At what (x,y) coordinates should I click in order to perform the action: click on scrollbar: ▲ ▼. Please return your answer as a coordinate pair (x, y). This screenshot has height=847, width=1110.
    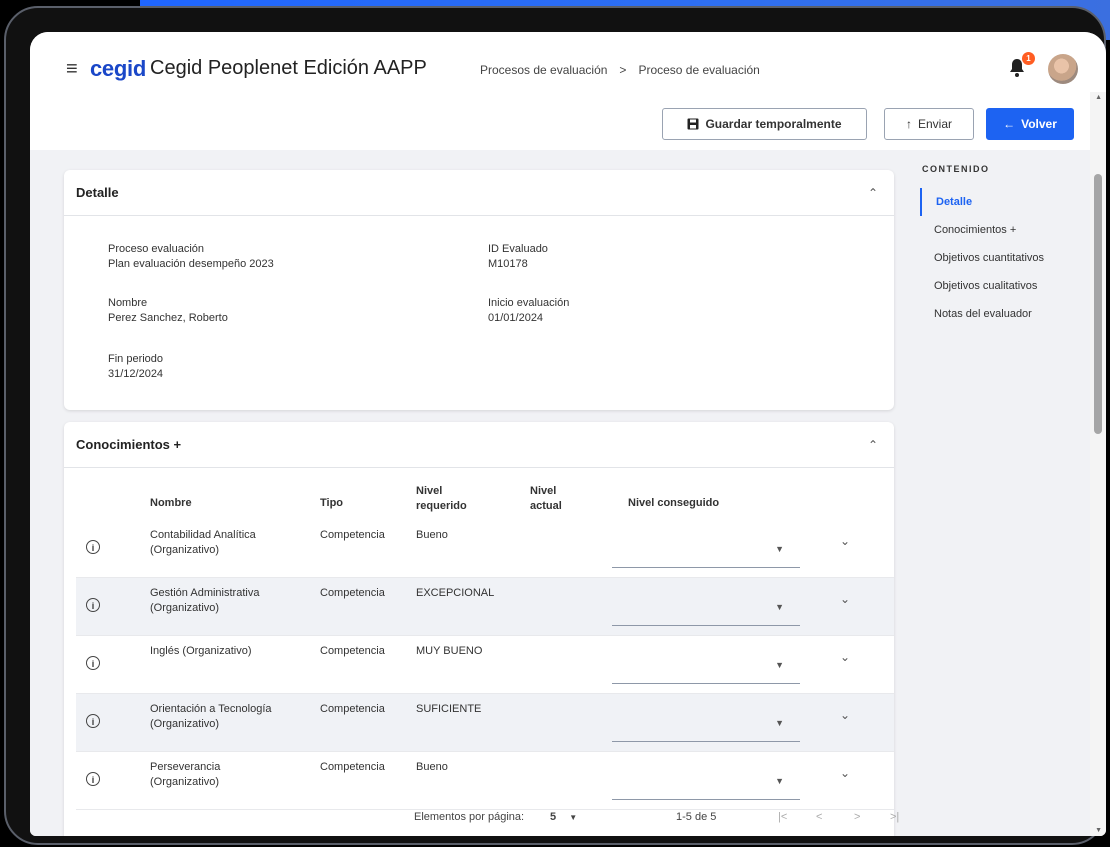
    Looking at the image, I should click on (1098, 464).